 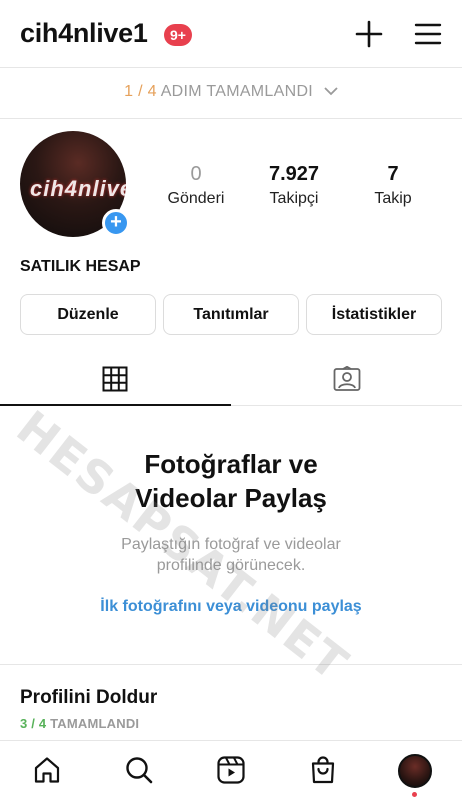 I want to click on display-name: SATILIK HESAP, so click(x=80, y=266).